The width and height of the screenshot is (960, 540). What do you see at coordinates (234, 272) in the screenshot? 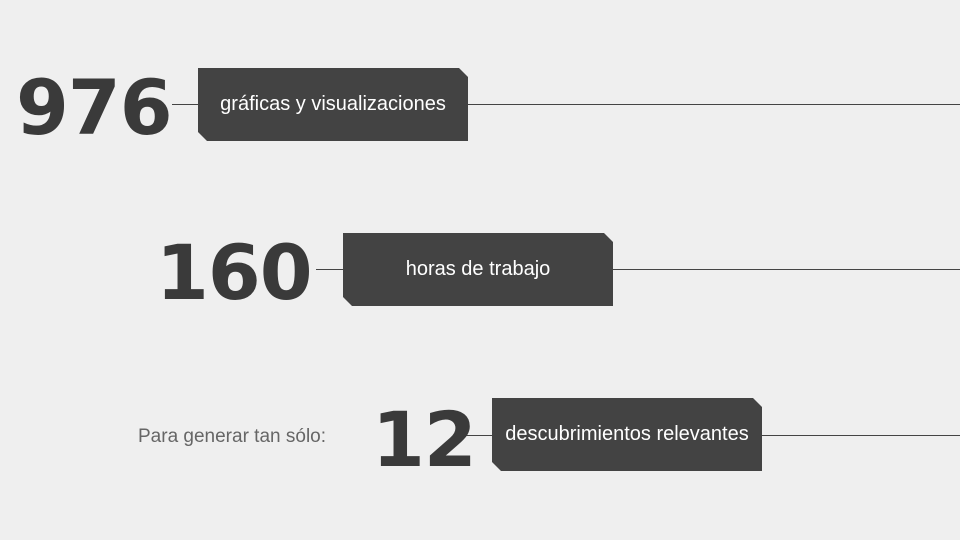
I see `stat-number-2: 160` at bounding box center [234, 272].